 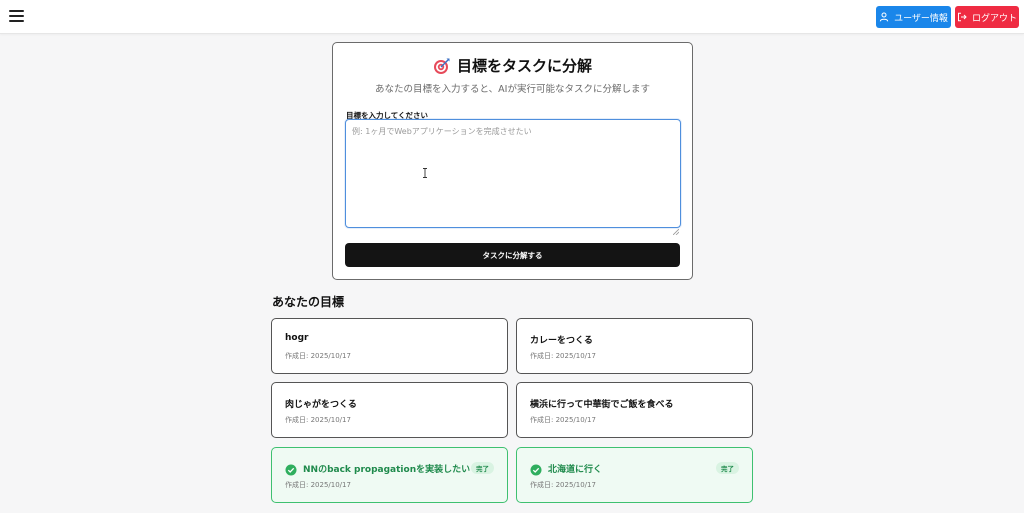 I want to click on goal-textarea, so click(x=513, y=173).